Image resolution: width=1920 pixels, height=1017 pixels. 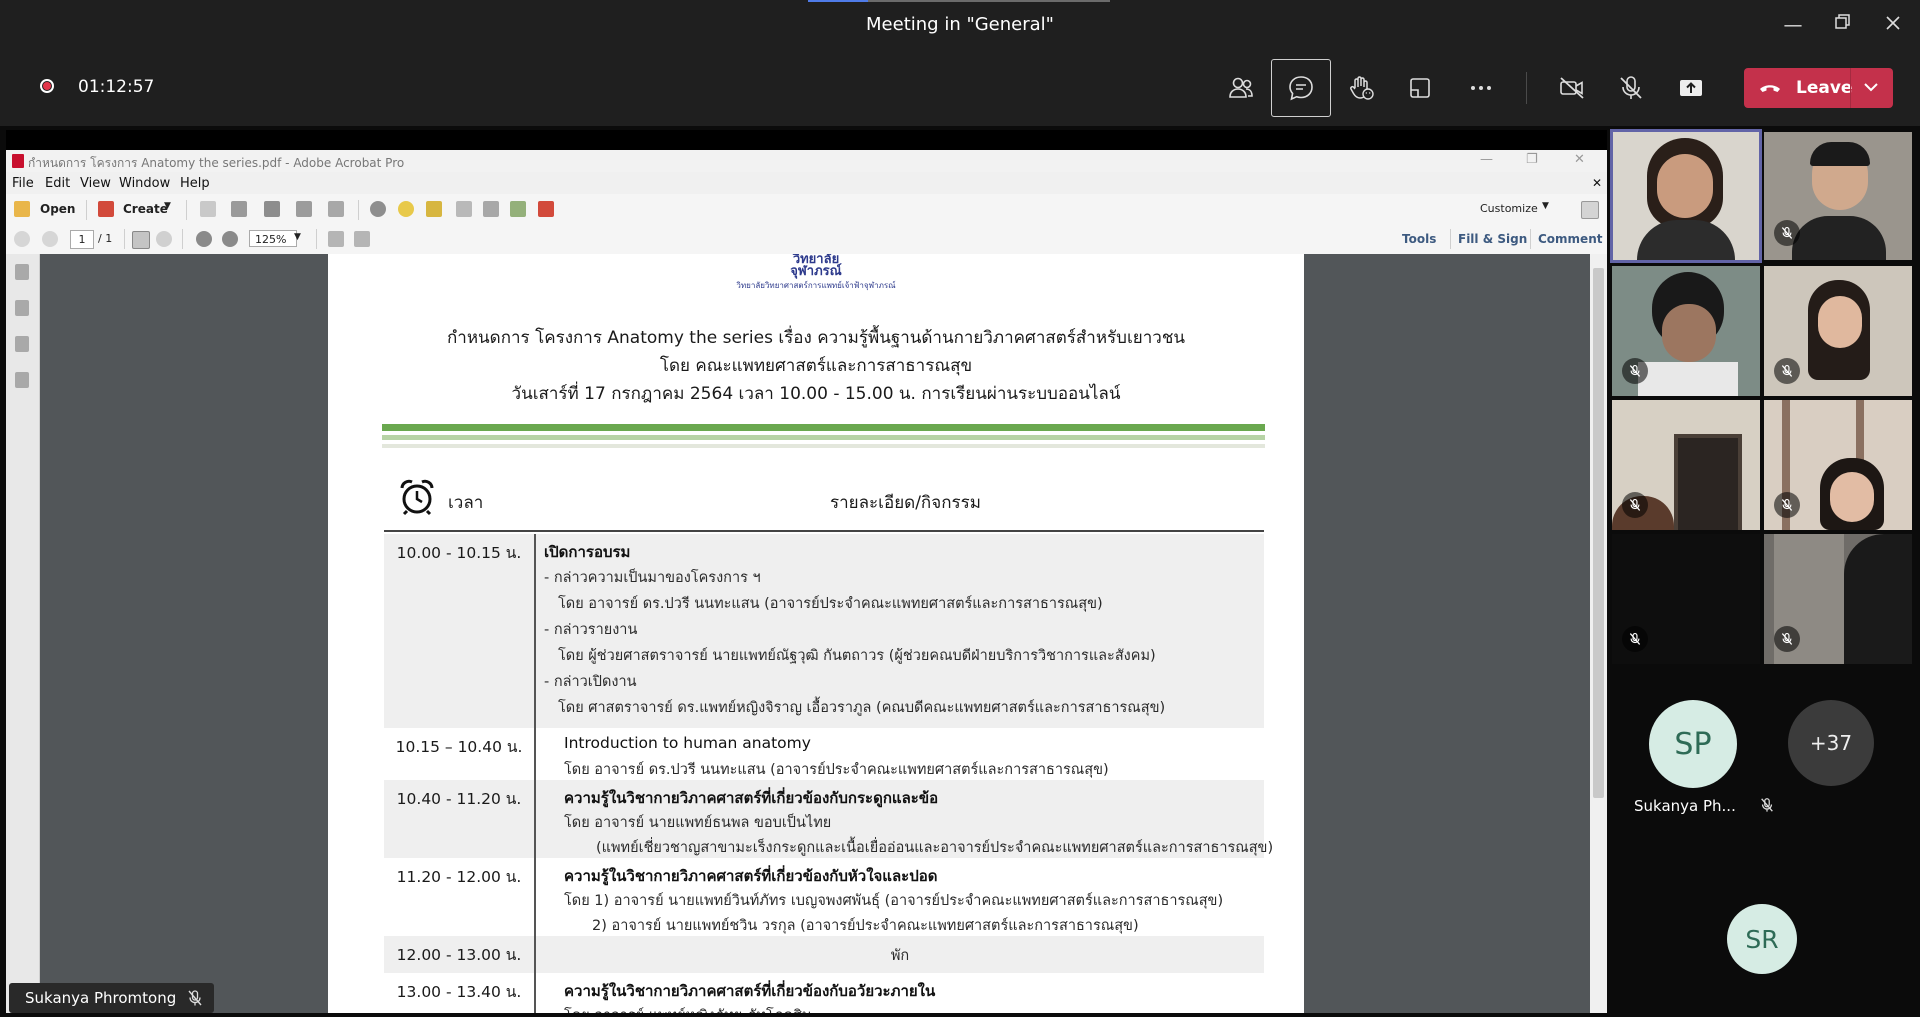 What do you see at coordinates (1301, 88) in the screenshot?
I see `chat-button` at bounding box center [1301, 88].